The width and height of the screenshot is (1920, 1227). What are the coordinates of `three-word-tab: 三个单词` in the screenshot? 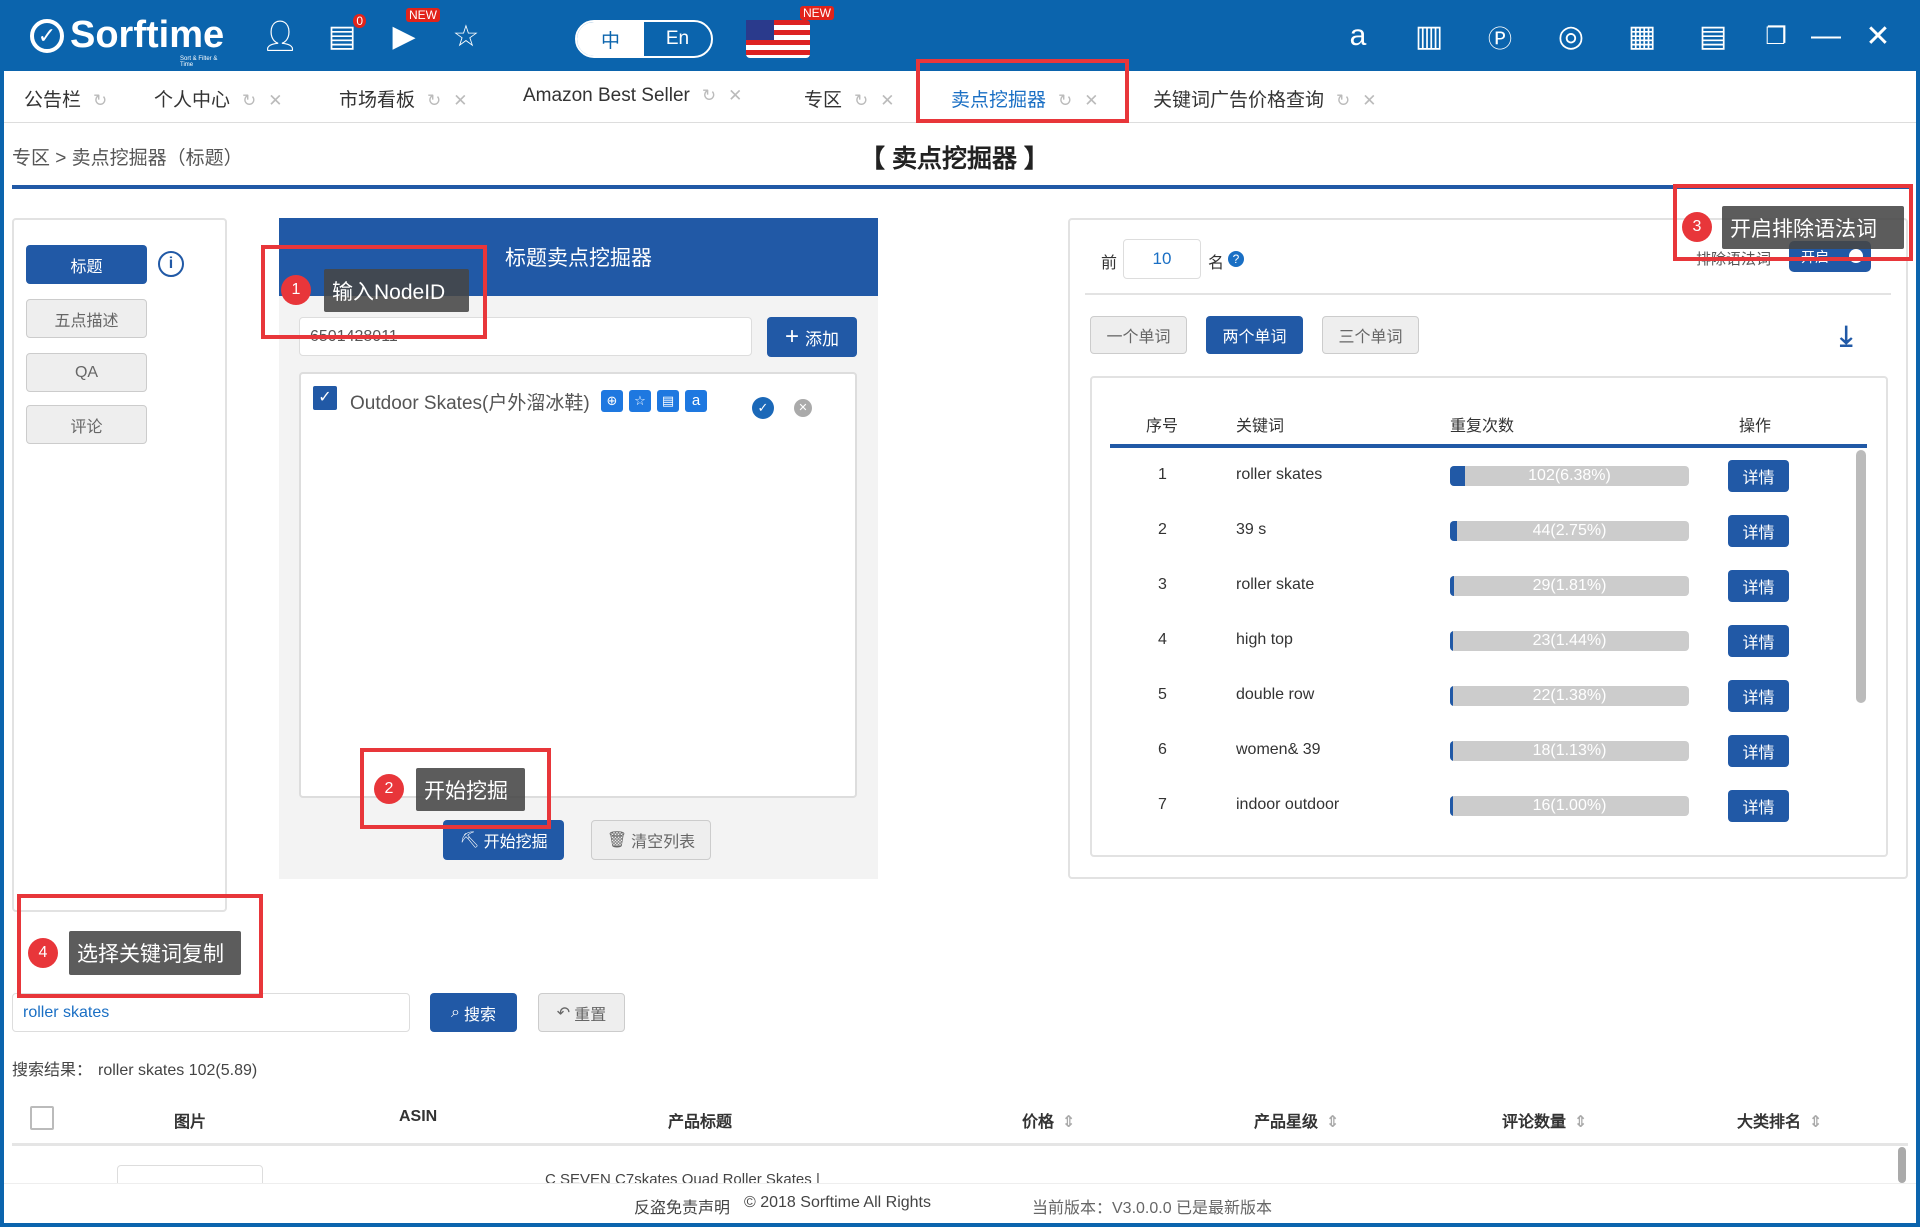 It's located at (1370, 335).